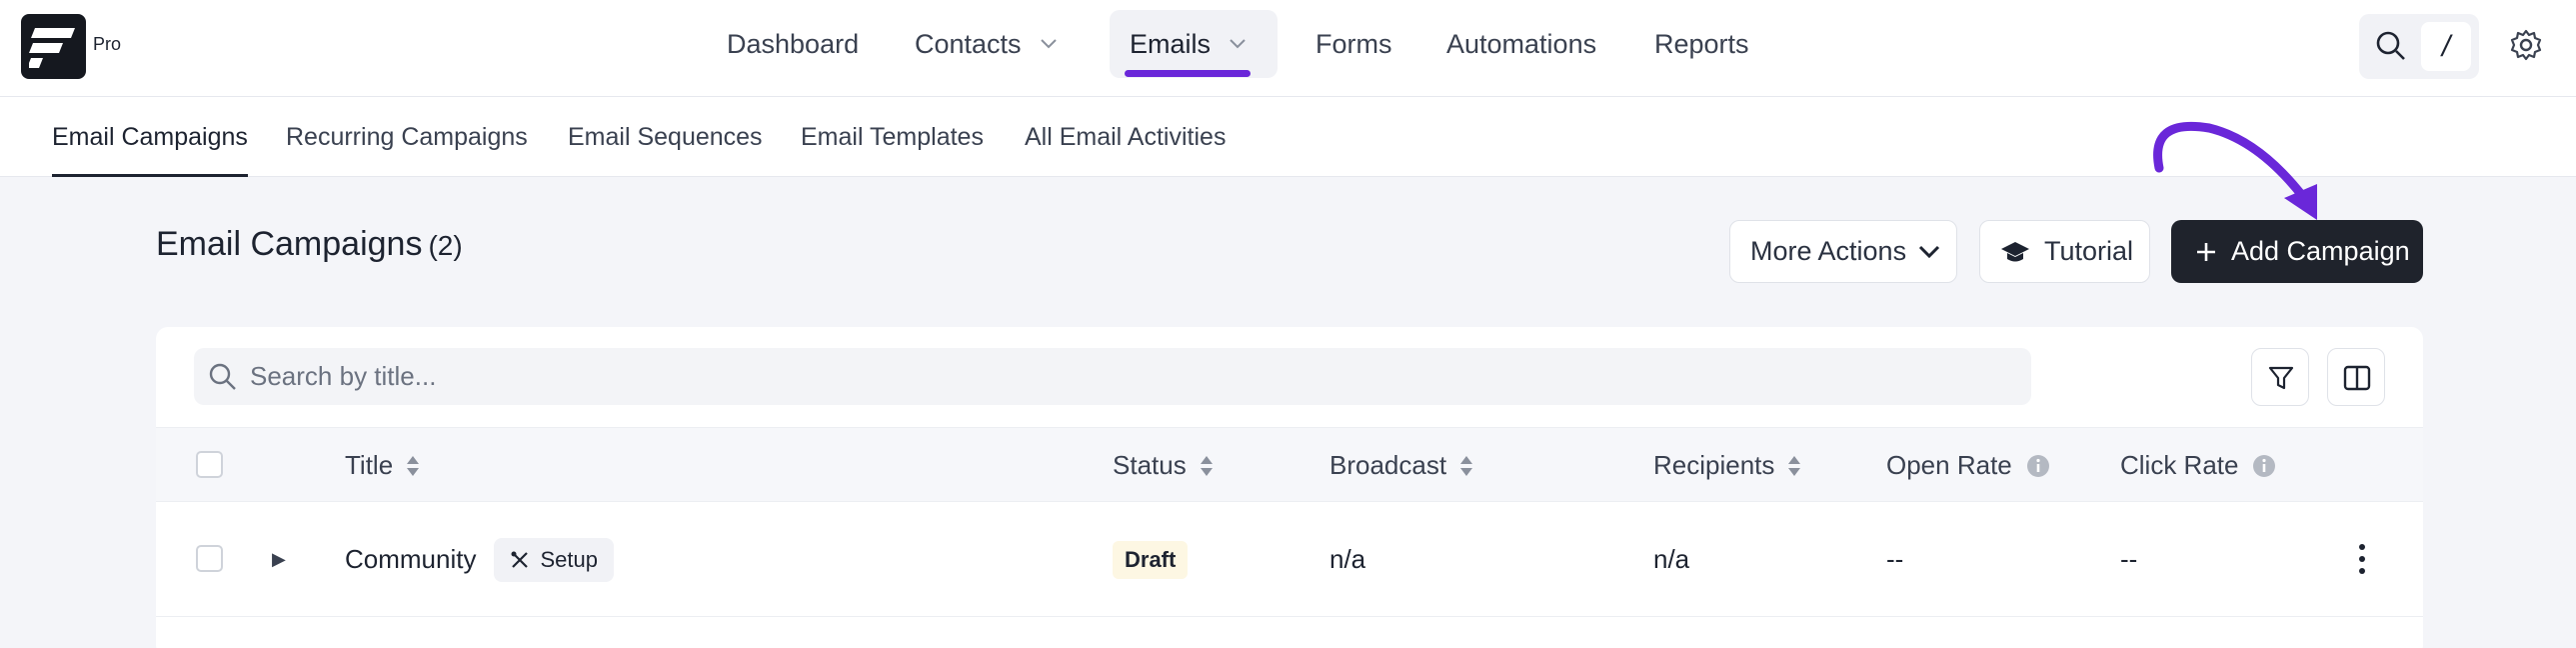  Describe the element at coordinates (2446, 46) in the screenshot. I see `search-shortcut-key: /` at that location.